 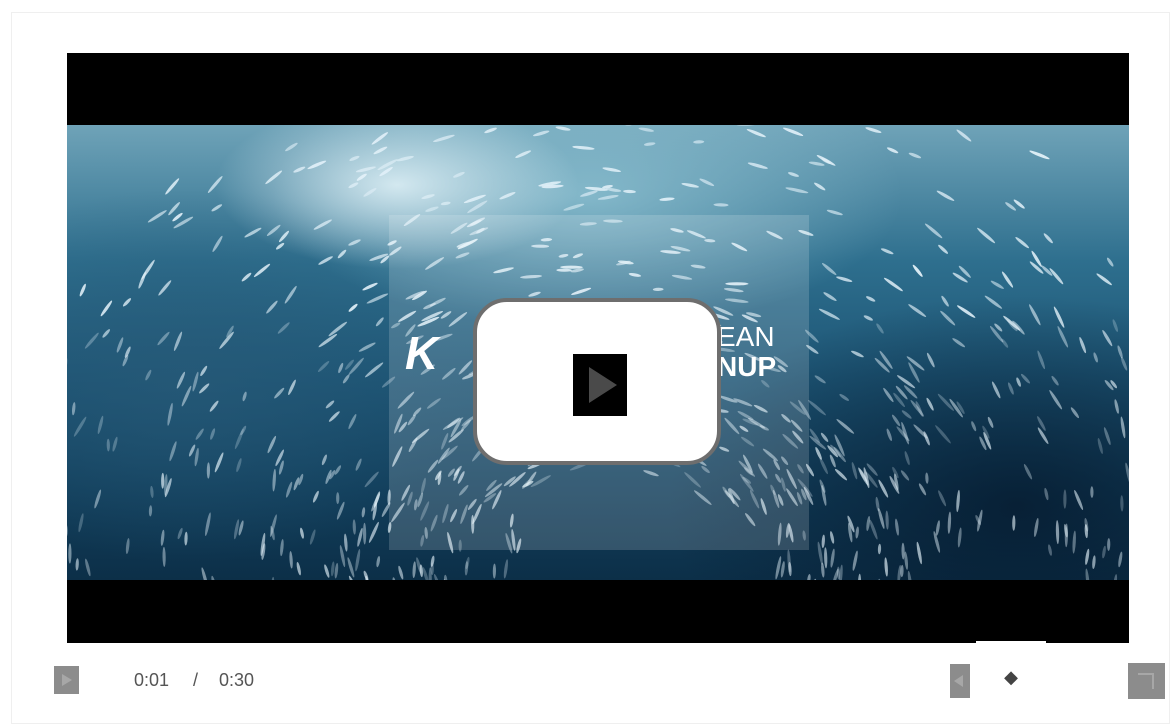 I want to click on play-button, so click(x=66, y=680).